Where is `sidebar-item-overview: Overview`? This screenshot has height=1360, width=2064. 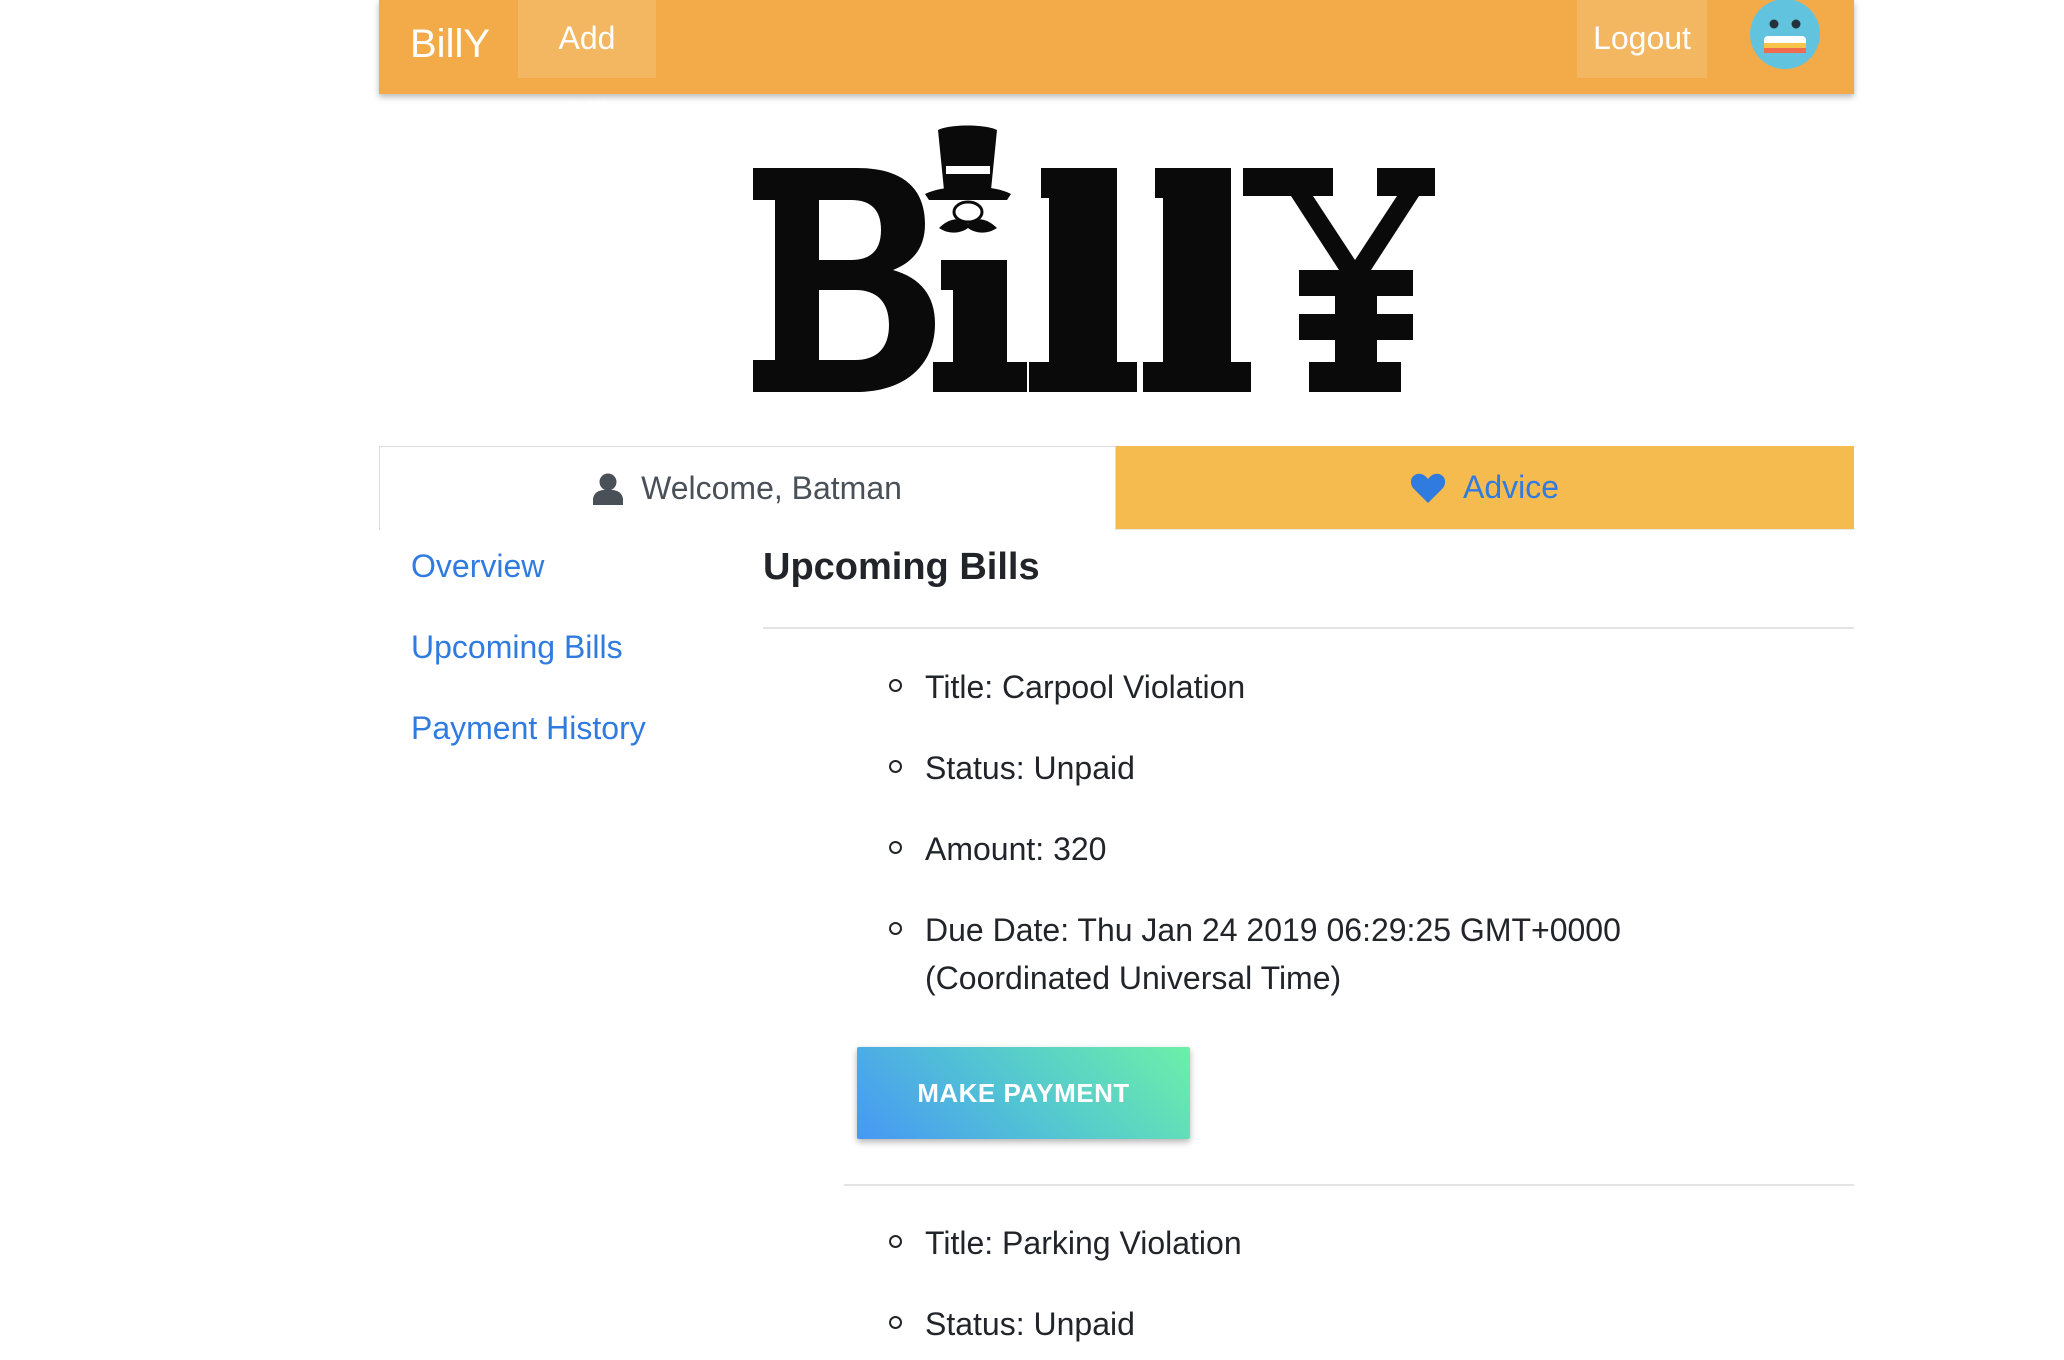 sidebar-item-overview: Overview is located at coordinates (477, 566).